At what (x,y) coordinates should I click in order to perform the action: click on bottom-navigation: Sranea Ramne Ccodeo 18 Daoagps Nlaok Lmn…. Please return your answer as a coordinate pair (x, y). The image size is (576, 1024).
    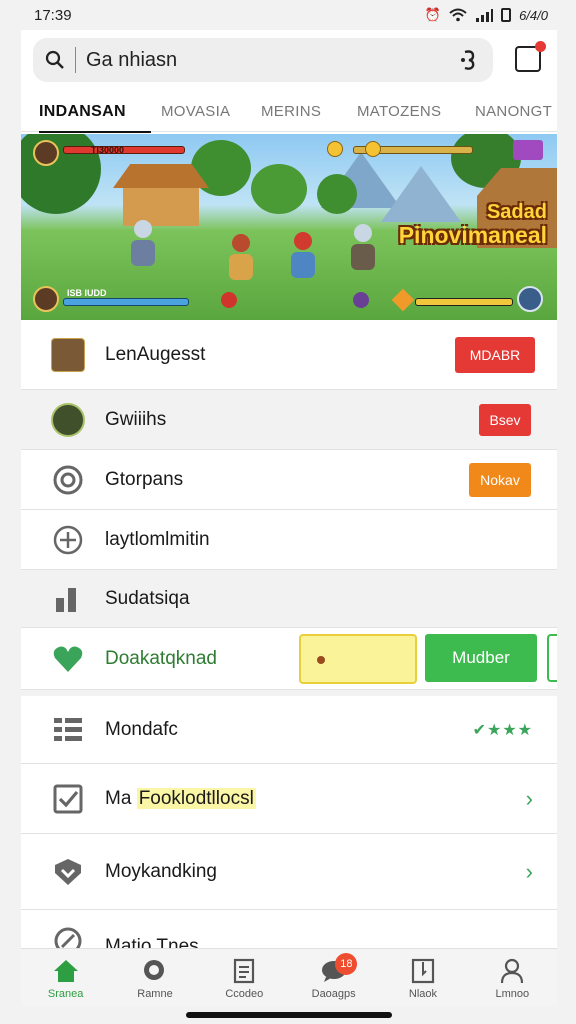
    Looking at the image, I should click on (289, 977).